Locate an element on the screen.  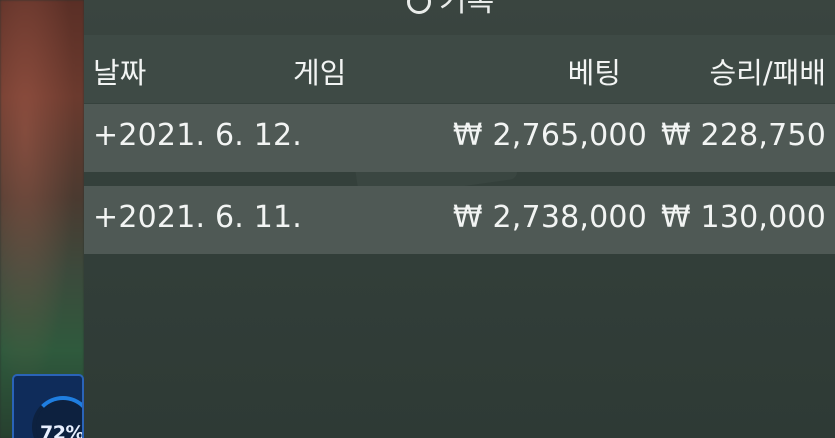
win-rate-percent: 72% is located at coordinates (62, 430).